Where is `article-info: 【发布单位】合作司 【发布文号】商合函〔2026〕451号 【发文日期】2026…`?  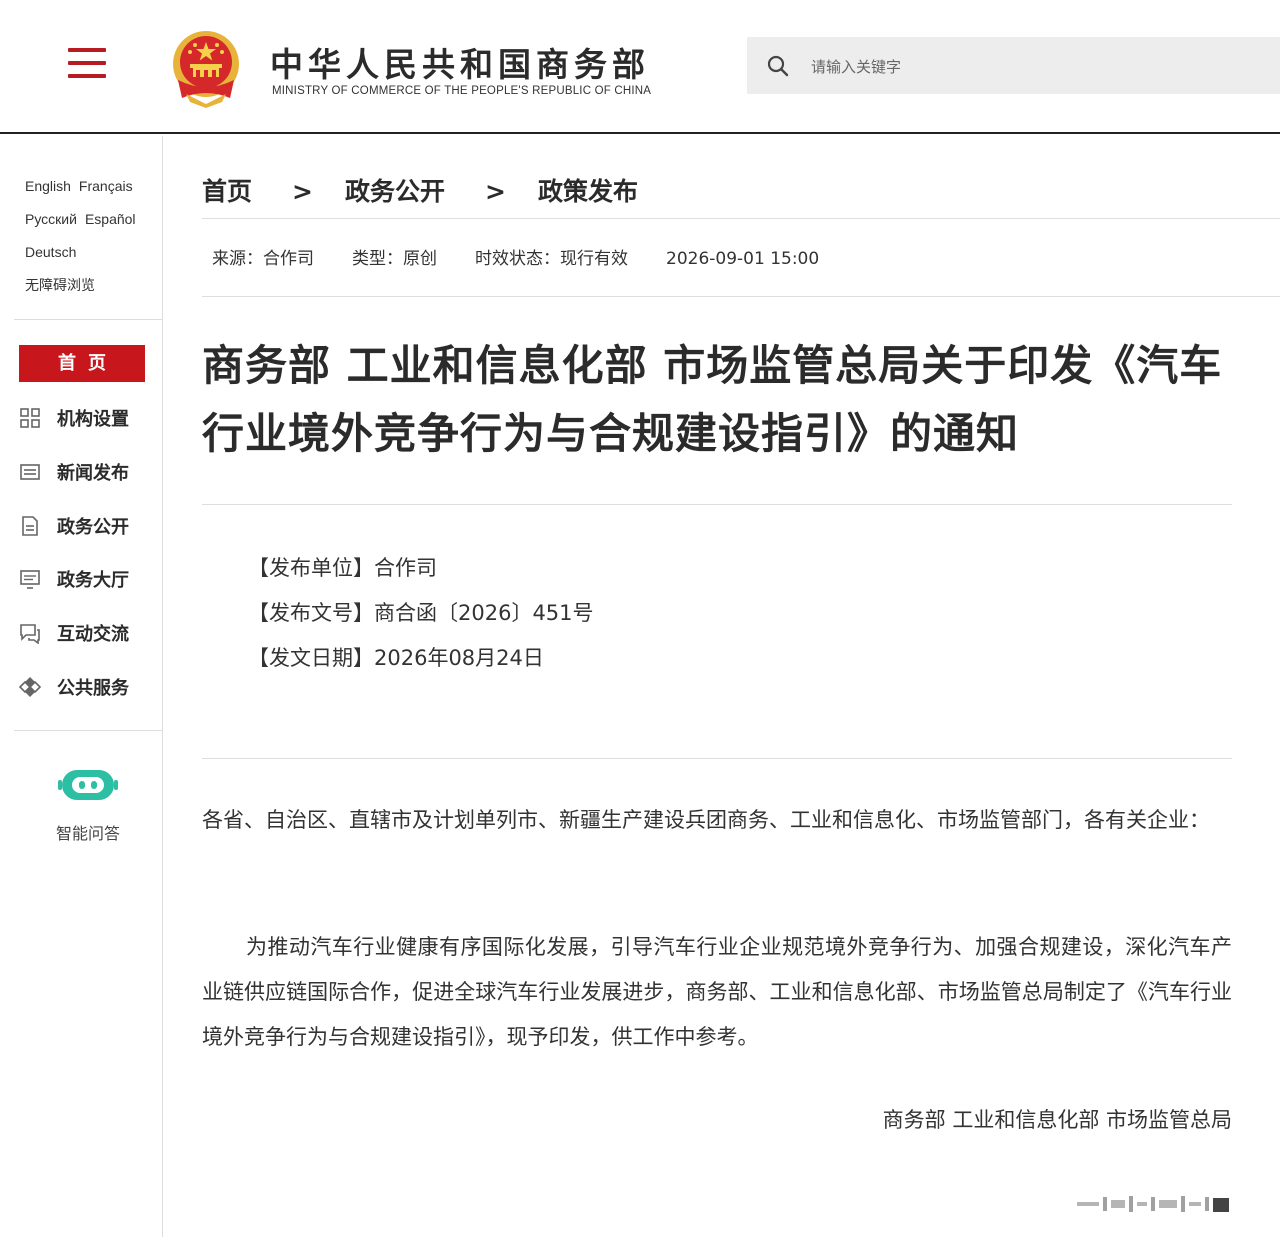 article-info: 【发布单位】合作司 【发布文号】商合函〔2026〕451号 【发文日期】2026… is located at coordinates (421, 613).